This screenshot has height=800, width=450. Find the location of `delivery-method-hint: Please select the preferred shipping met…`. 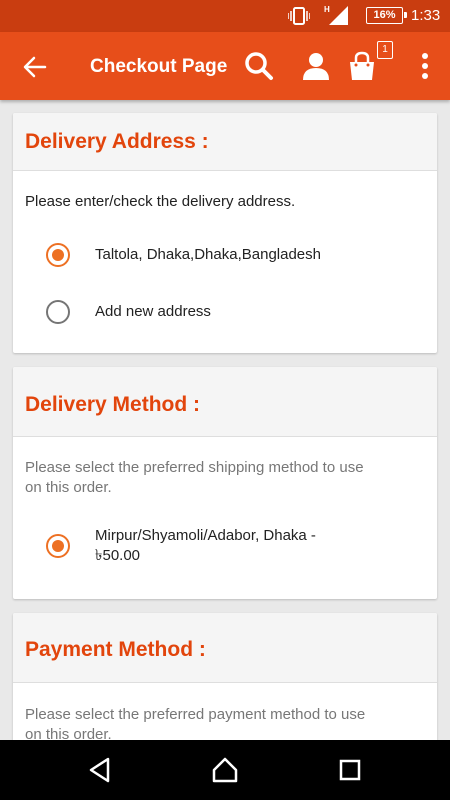

delivery-method-hint: Please select the preferred shipping met… is located at coordinates (225, 478).